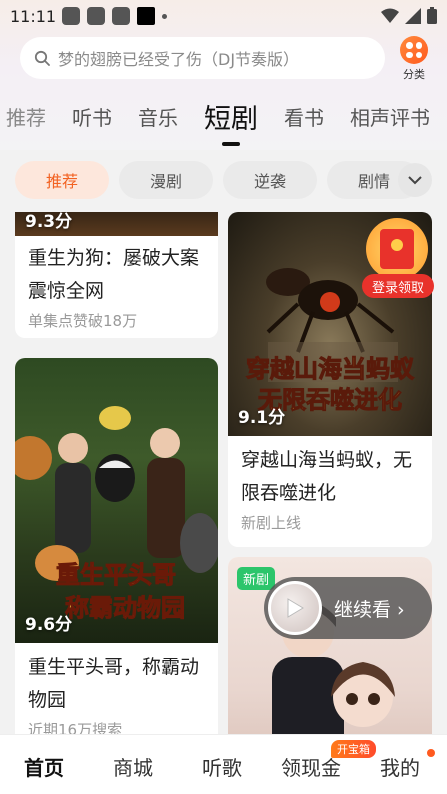 The width and height of the screenshot is (447, 794). What do you see at coordinates (256, 578) in the screenshot?
I see `new-drama-badge: 新剧` at bounding box center [256, 578].